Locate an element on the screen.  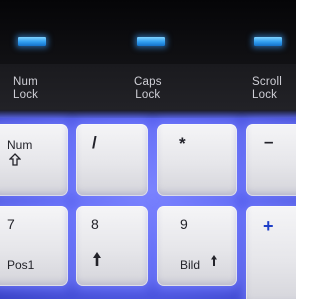
num-key-label: Num is located at coordinates (20, 145).